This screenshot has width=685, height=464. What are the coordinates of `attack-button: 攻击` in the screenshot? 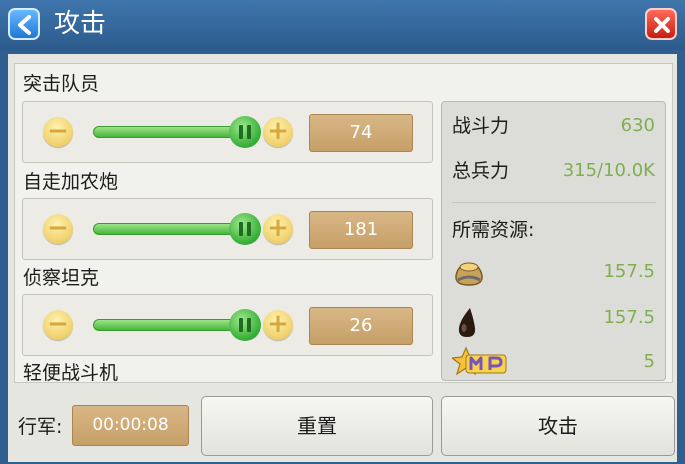 It's located at (558, 426).